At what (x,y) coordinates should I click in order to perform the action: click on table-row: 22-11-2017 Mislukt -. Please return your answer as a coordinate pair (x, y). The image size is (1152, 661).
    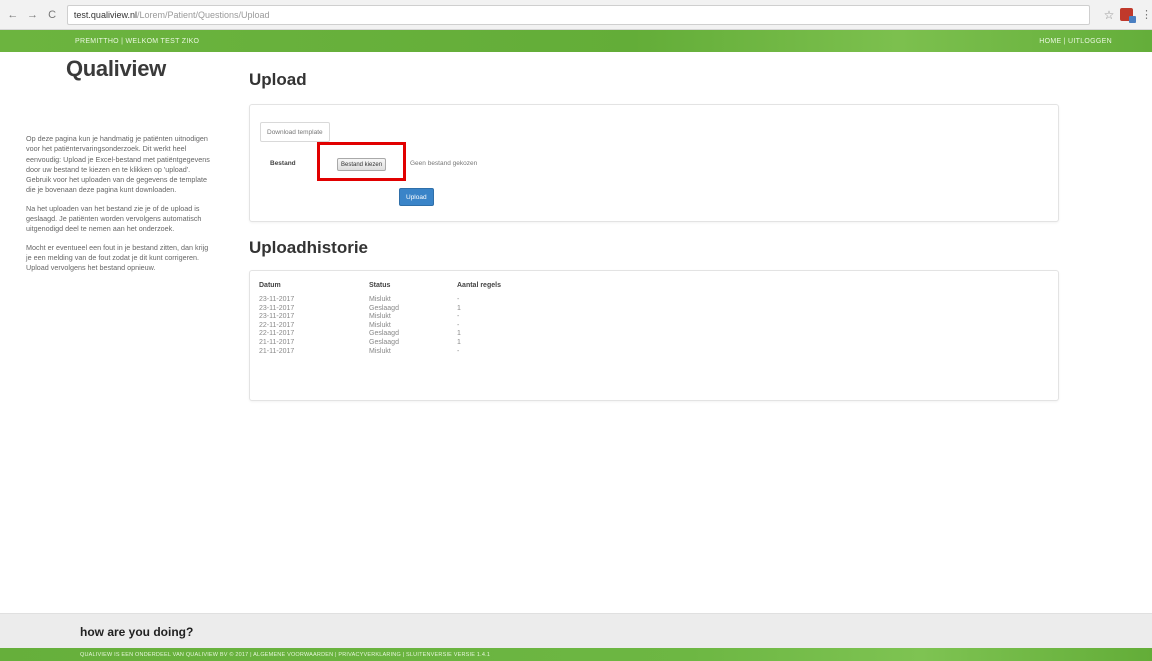
    Looking at the image, I should click on (418, 326).